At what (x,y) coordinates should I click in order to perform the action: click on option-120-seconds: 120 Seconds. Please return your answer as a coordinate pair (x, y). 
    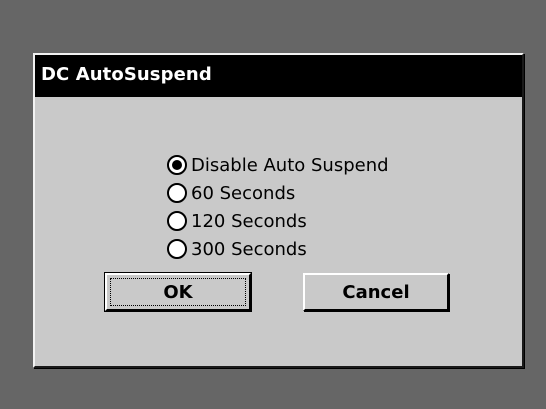
    Looking at the image, I should click on (278, 221).